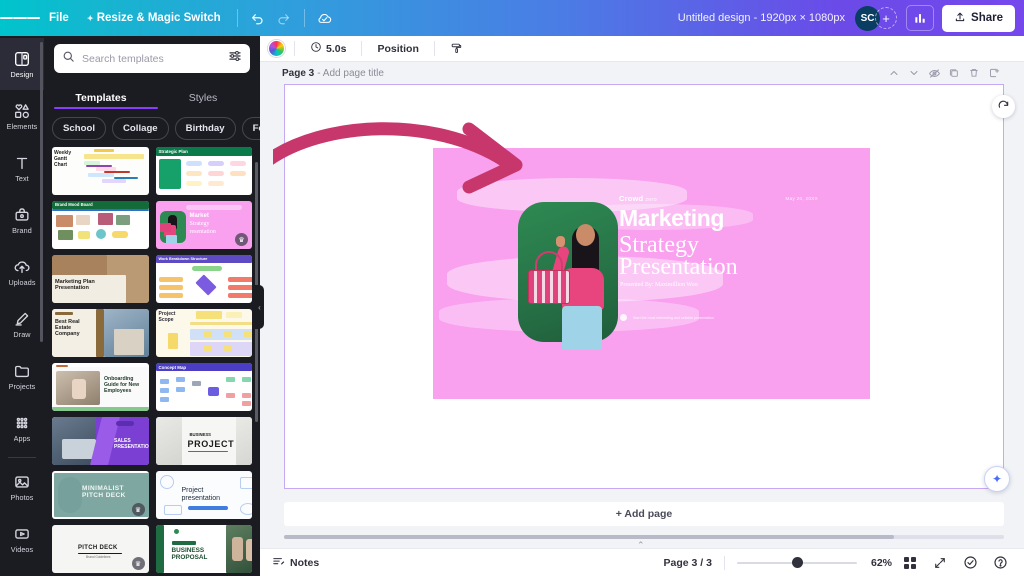 This screenshot has height=576, width=1024. I want to click on template-thumbnail: Market Strategy resentation ♛, so click(203, 225).